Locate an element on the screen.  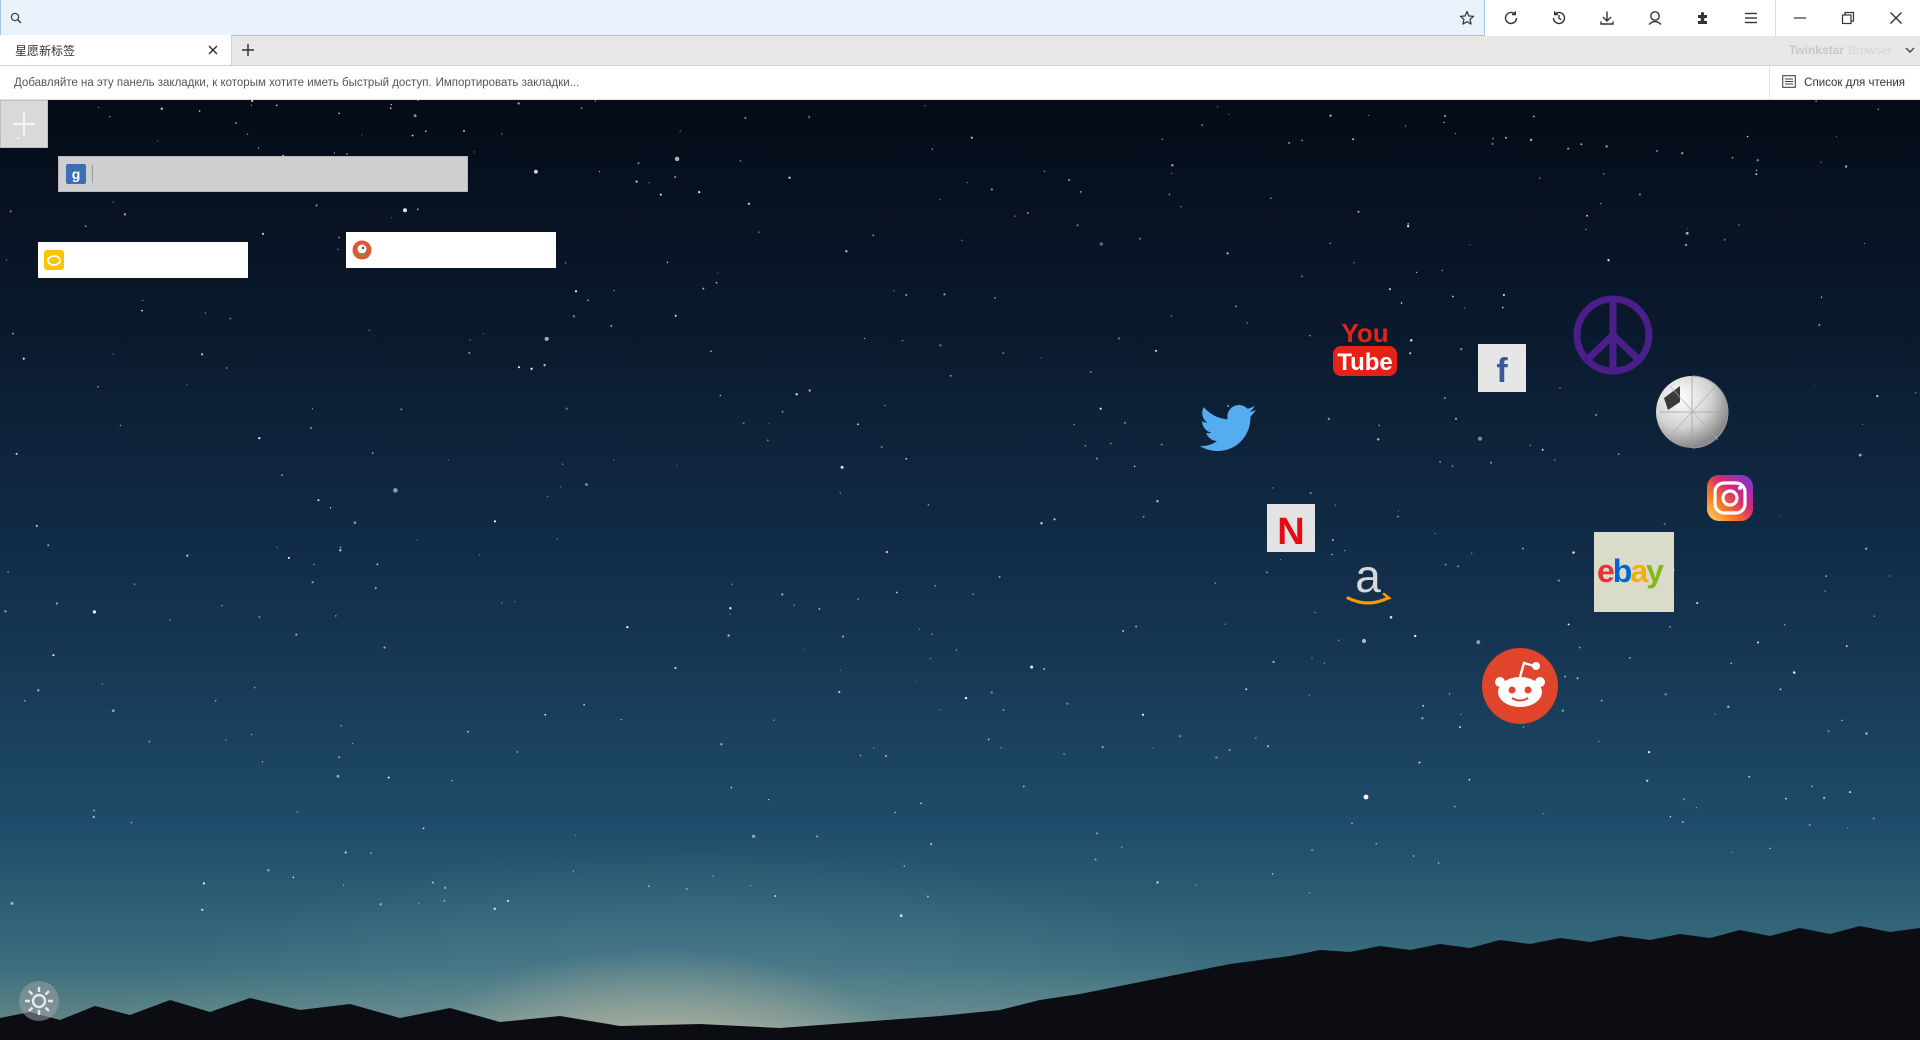
instagram-tile is located at coordinates (1730, 498).